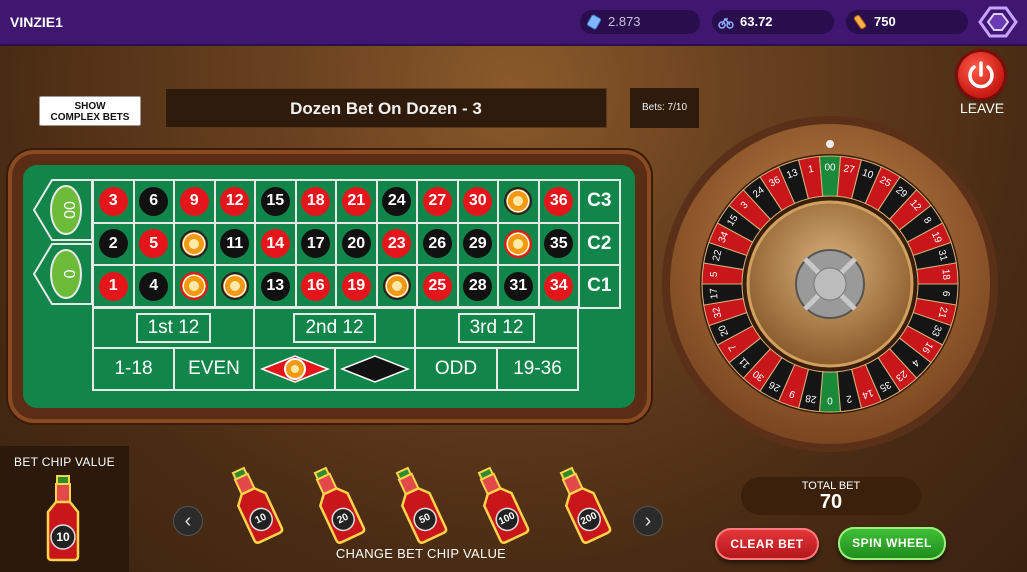  I want to click on chip-option-50: 50, so click(417, 504).